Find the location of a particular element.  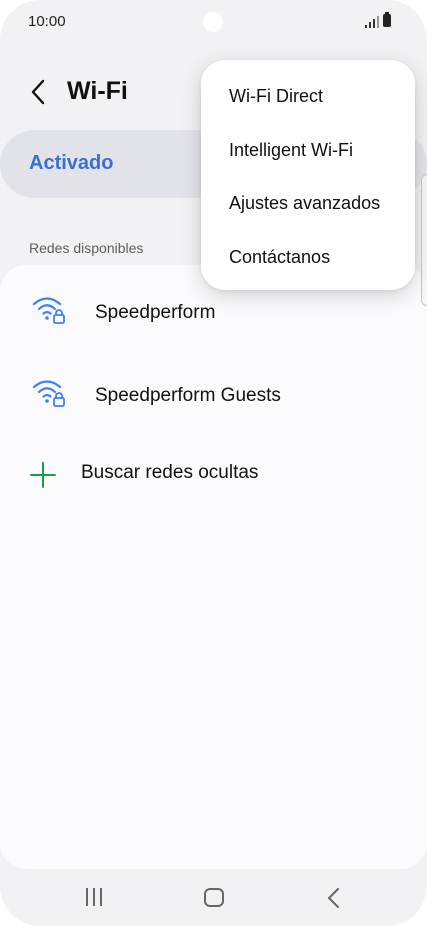

recents-icon is located at coordinates (94, 898).